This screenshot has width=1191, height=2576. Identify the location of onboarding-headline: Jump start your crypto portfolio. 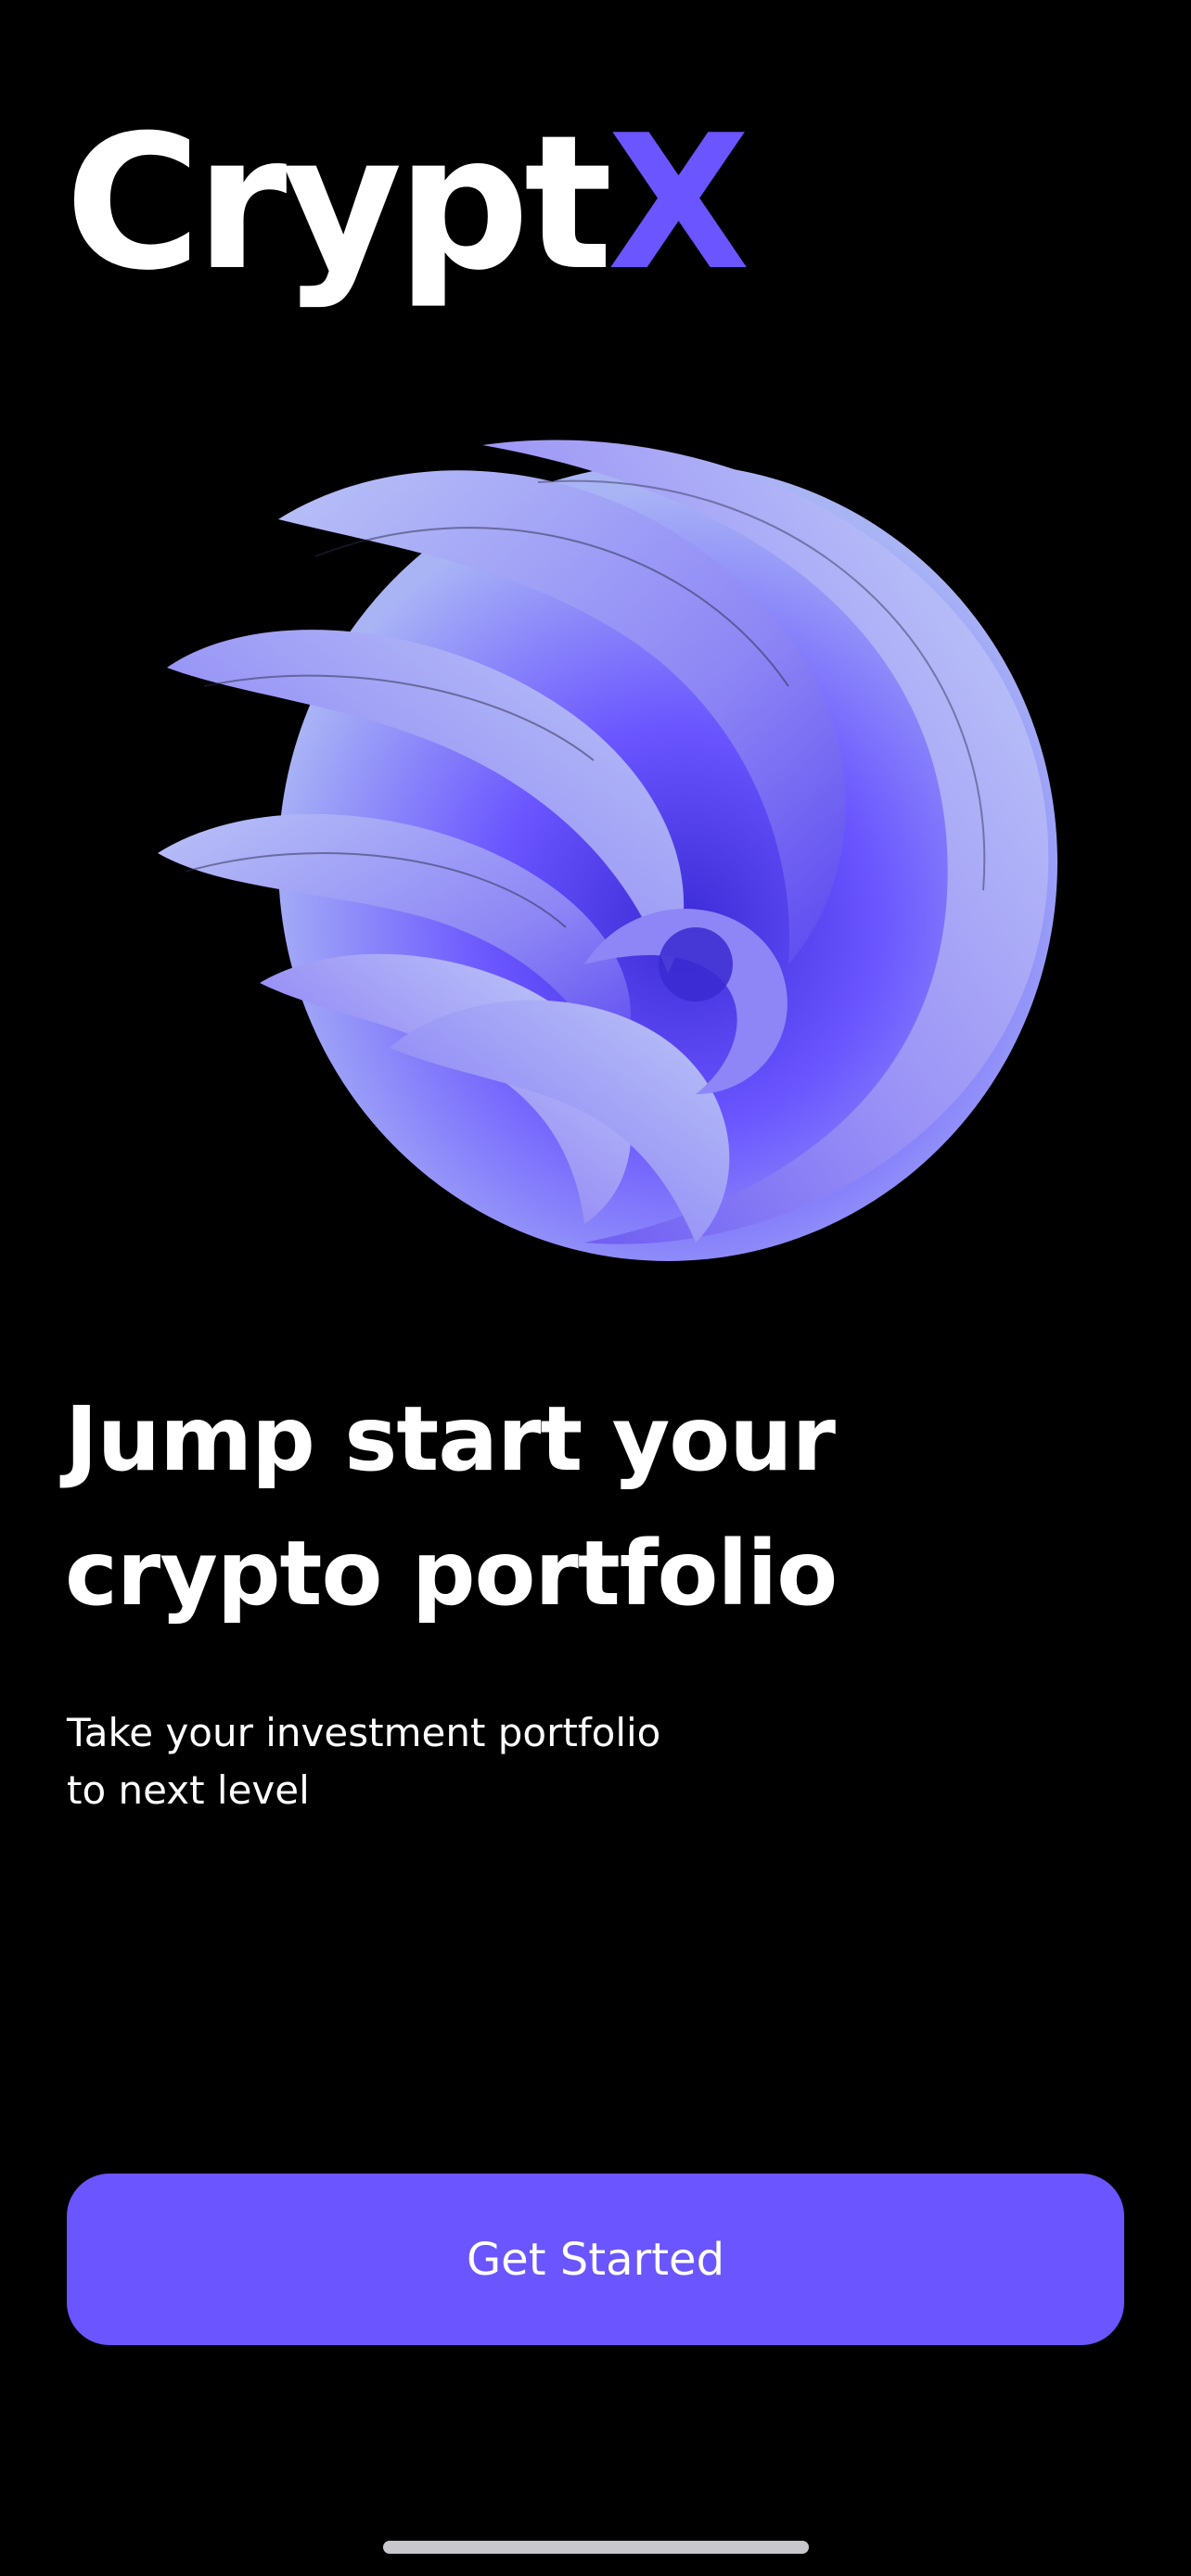
(575, 1506).